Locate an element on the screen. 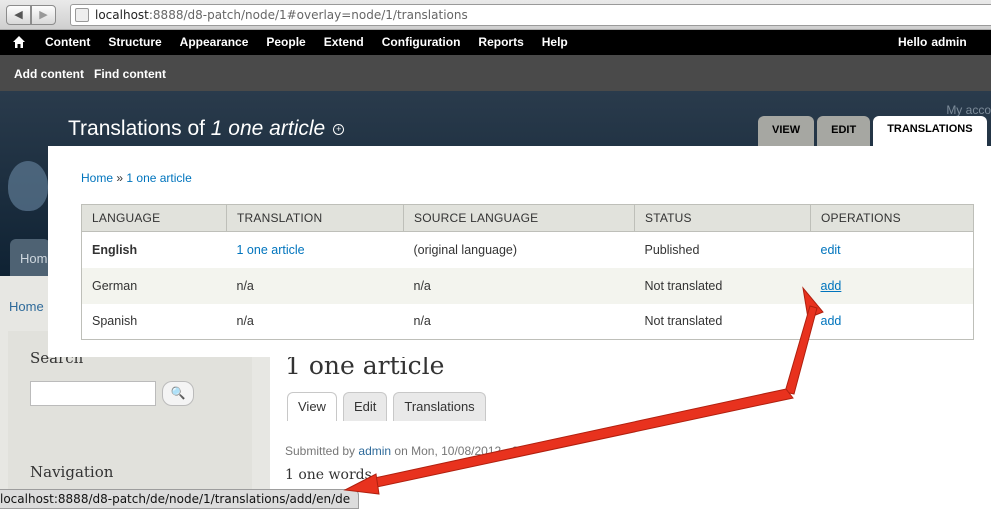 Image resolution: width=991 pixels, height=509 pixels. add-link-german: add is located at coordinates (892, 285).